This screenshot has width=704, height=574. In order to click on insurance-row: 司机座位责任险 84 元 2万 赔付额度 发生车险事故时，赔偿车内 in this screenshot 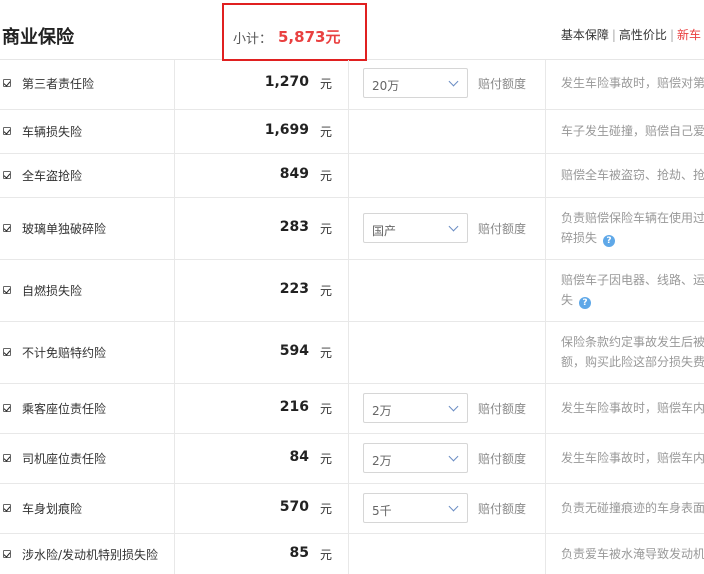, I will do `click(352, 459)`.